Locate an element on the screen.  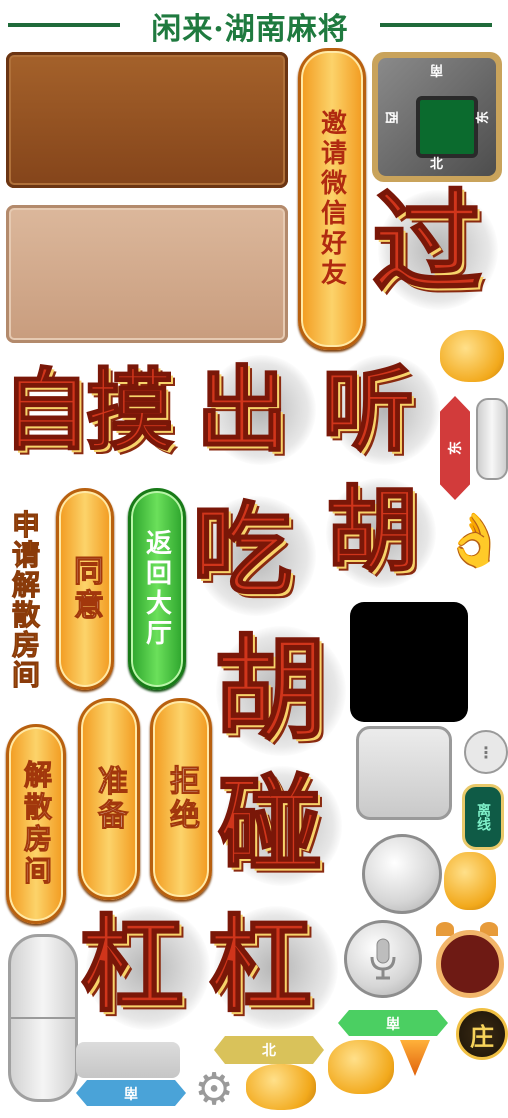
seat-banner-north-gold-label: 北 is located at coordinates (269, 1051).